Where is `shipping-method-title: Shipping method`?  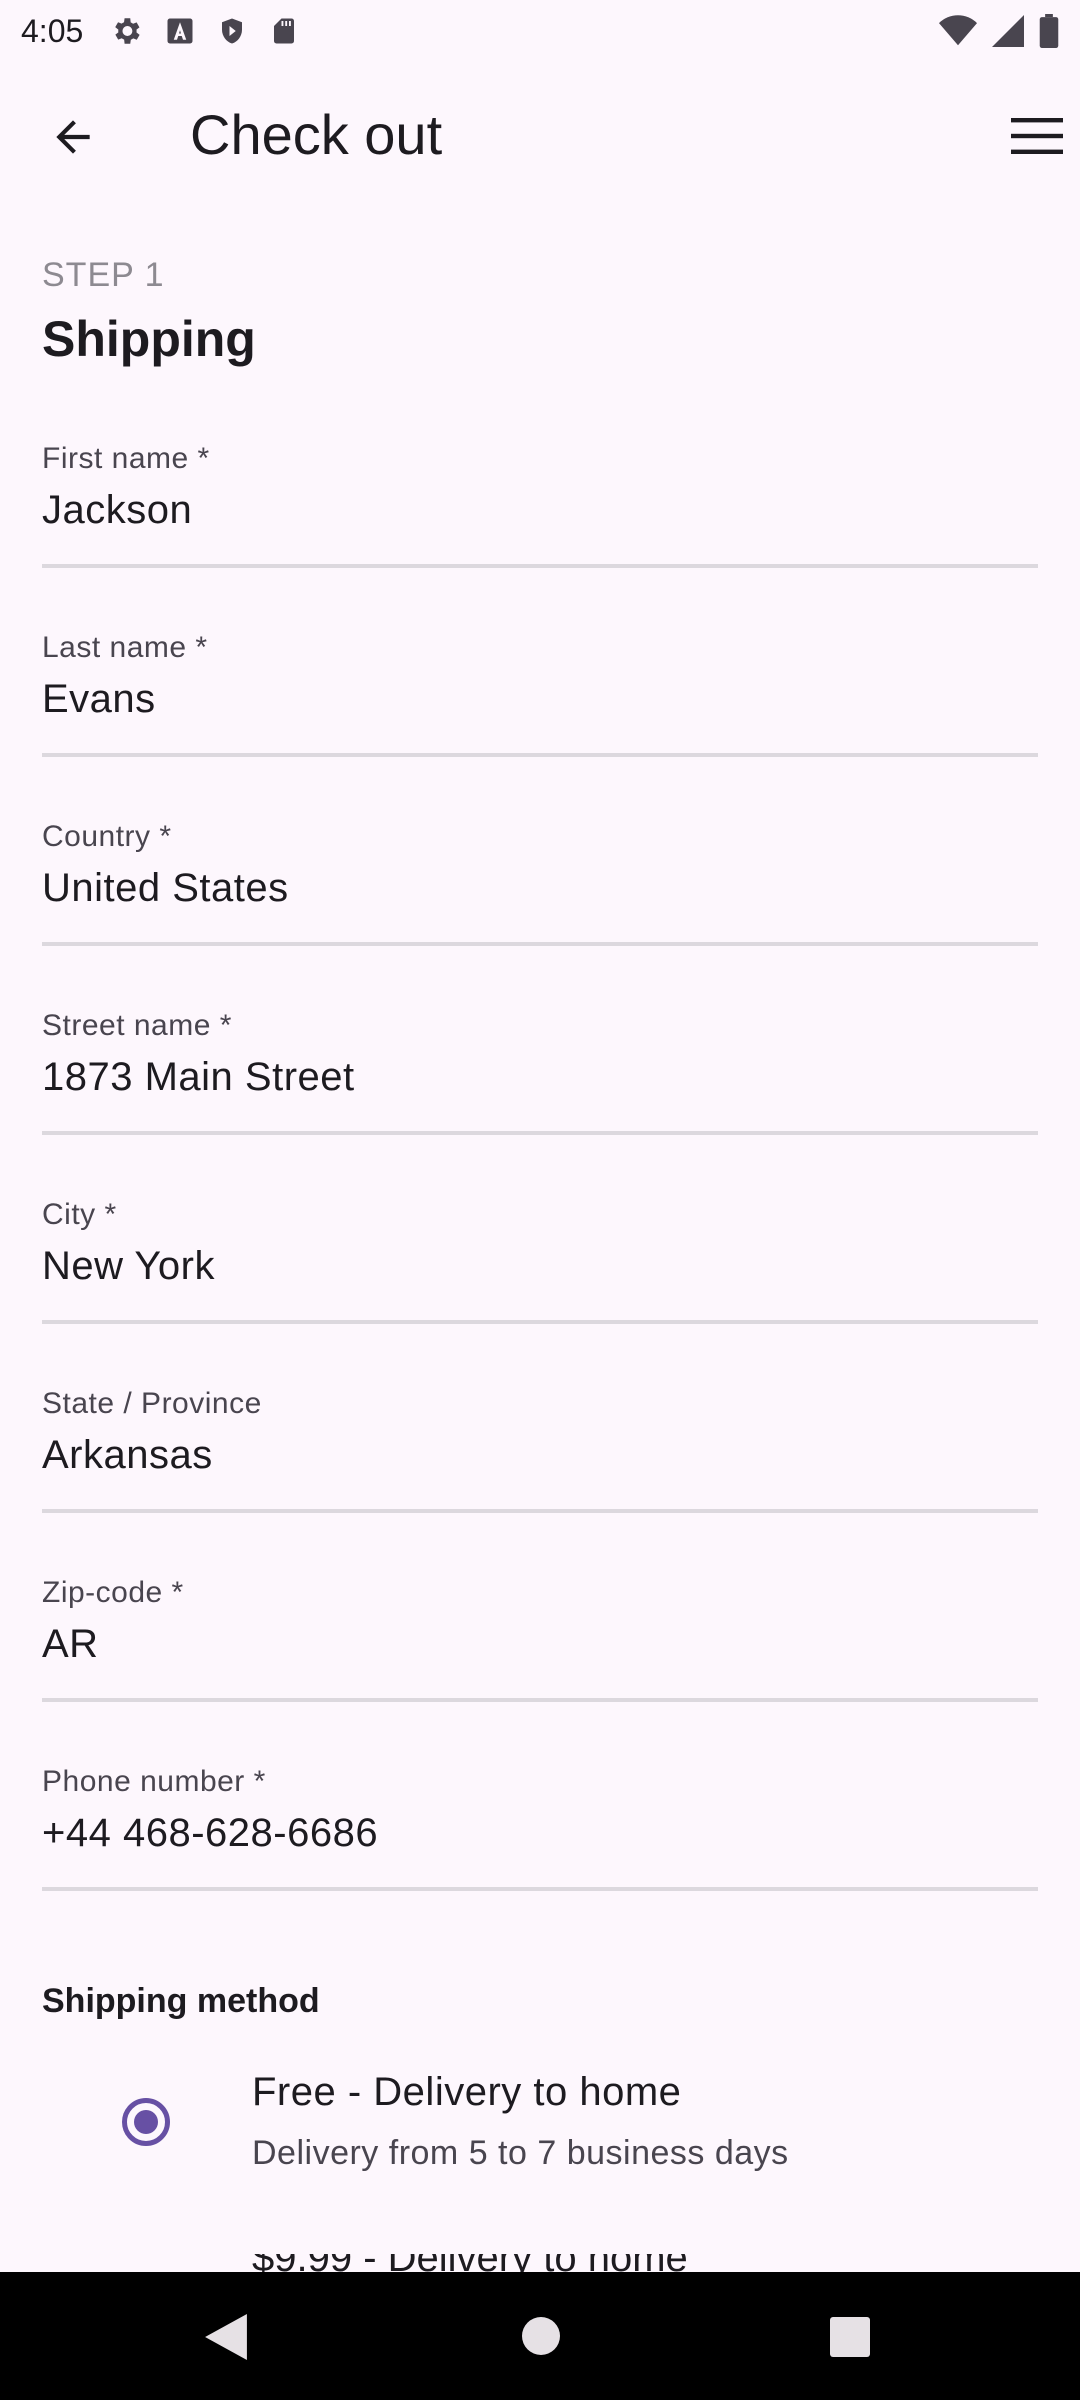
shipping-method-title: Shipping method is located at coordinates (181, 2001).